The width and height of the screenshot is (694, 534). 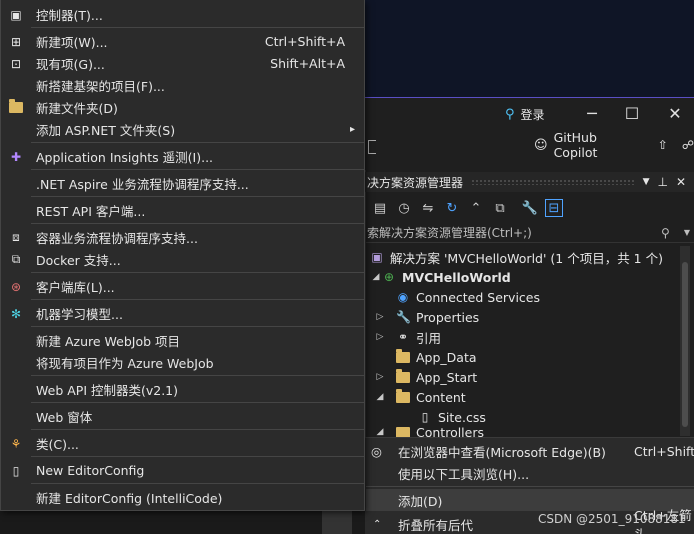 I want to click on tree-site-css: ▯ Site.css, so click(x=452, y=417).